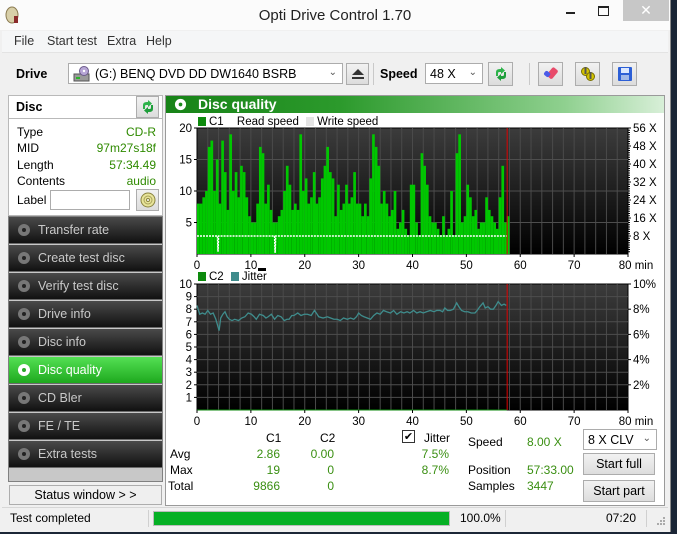  What do you see at coordinates (85, 342) in the screenshot?
I see `nav-disc-info: Disc info` at bounding box center [85, 342].